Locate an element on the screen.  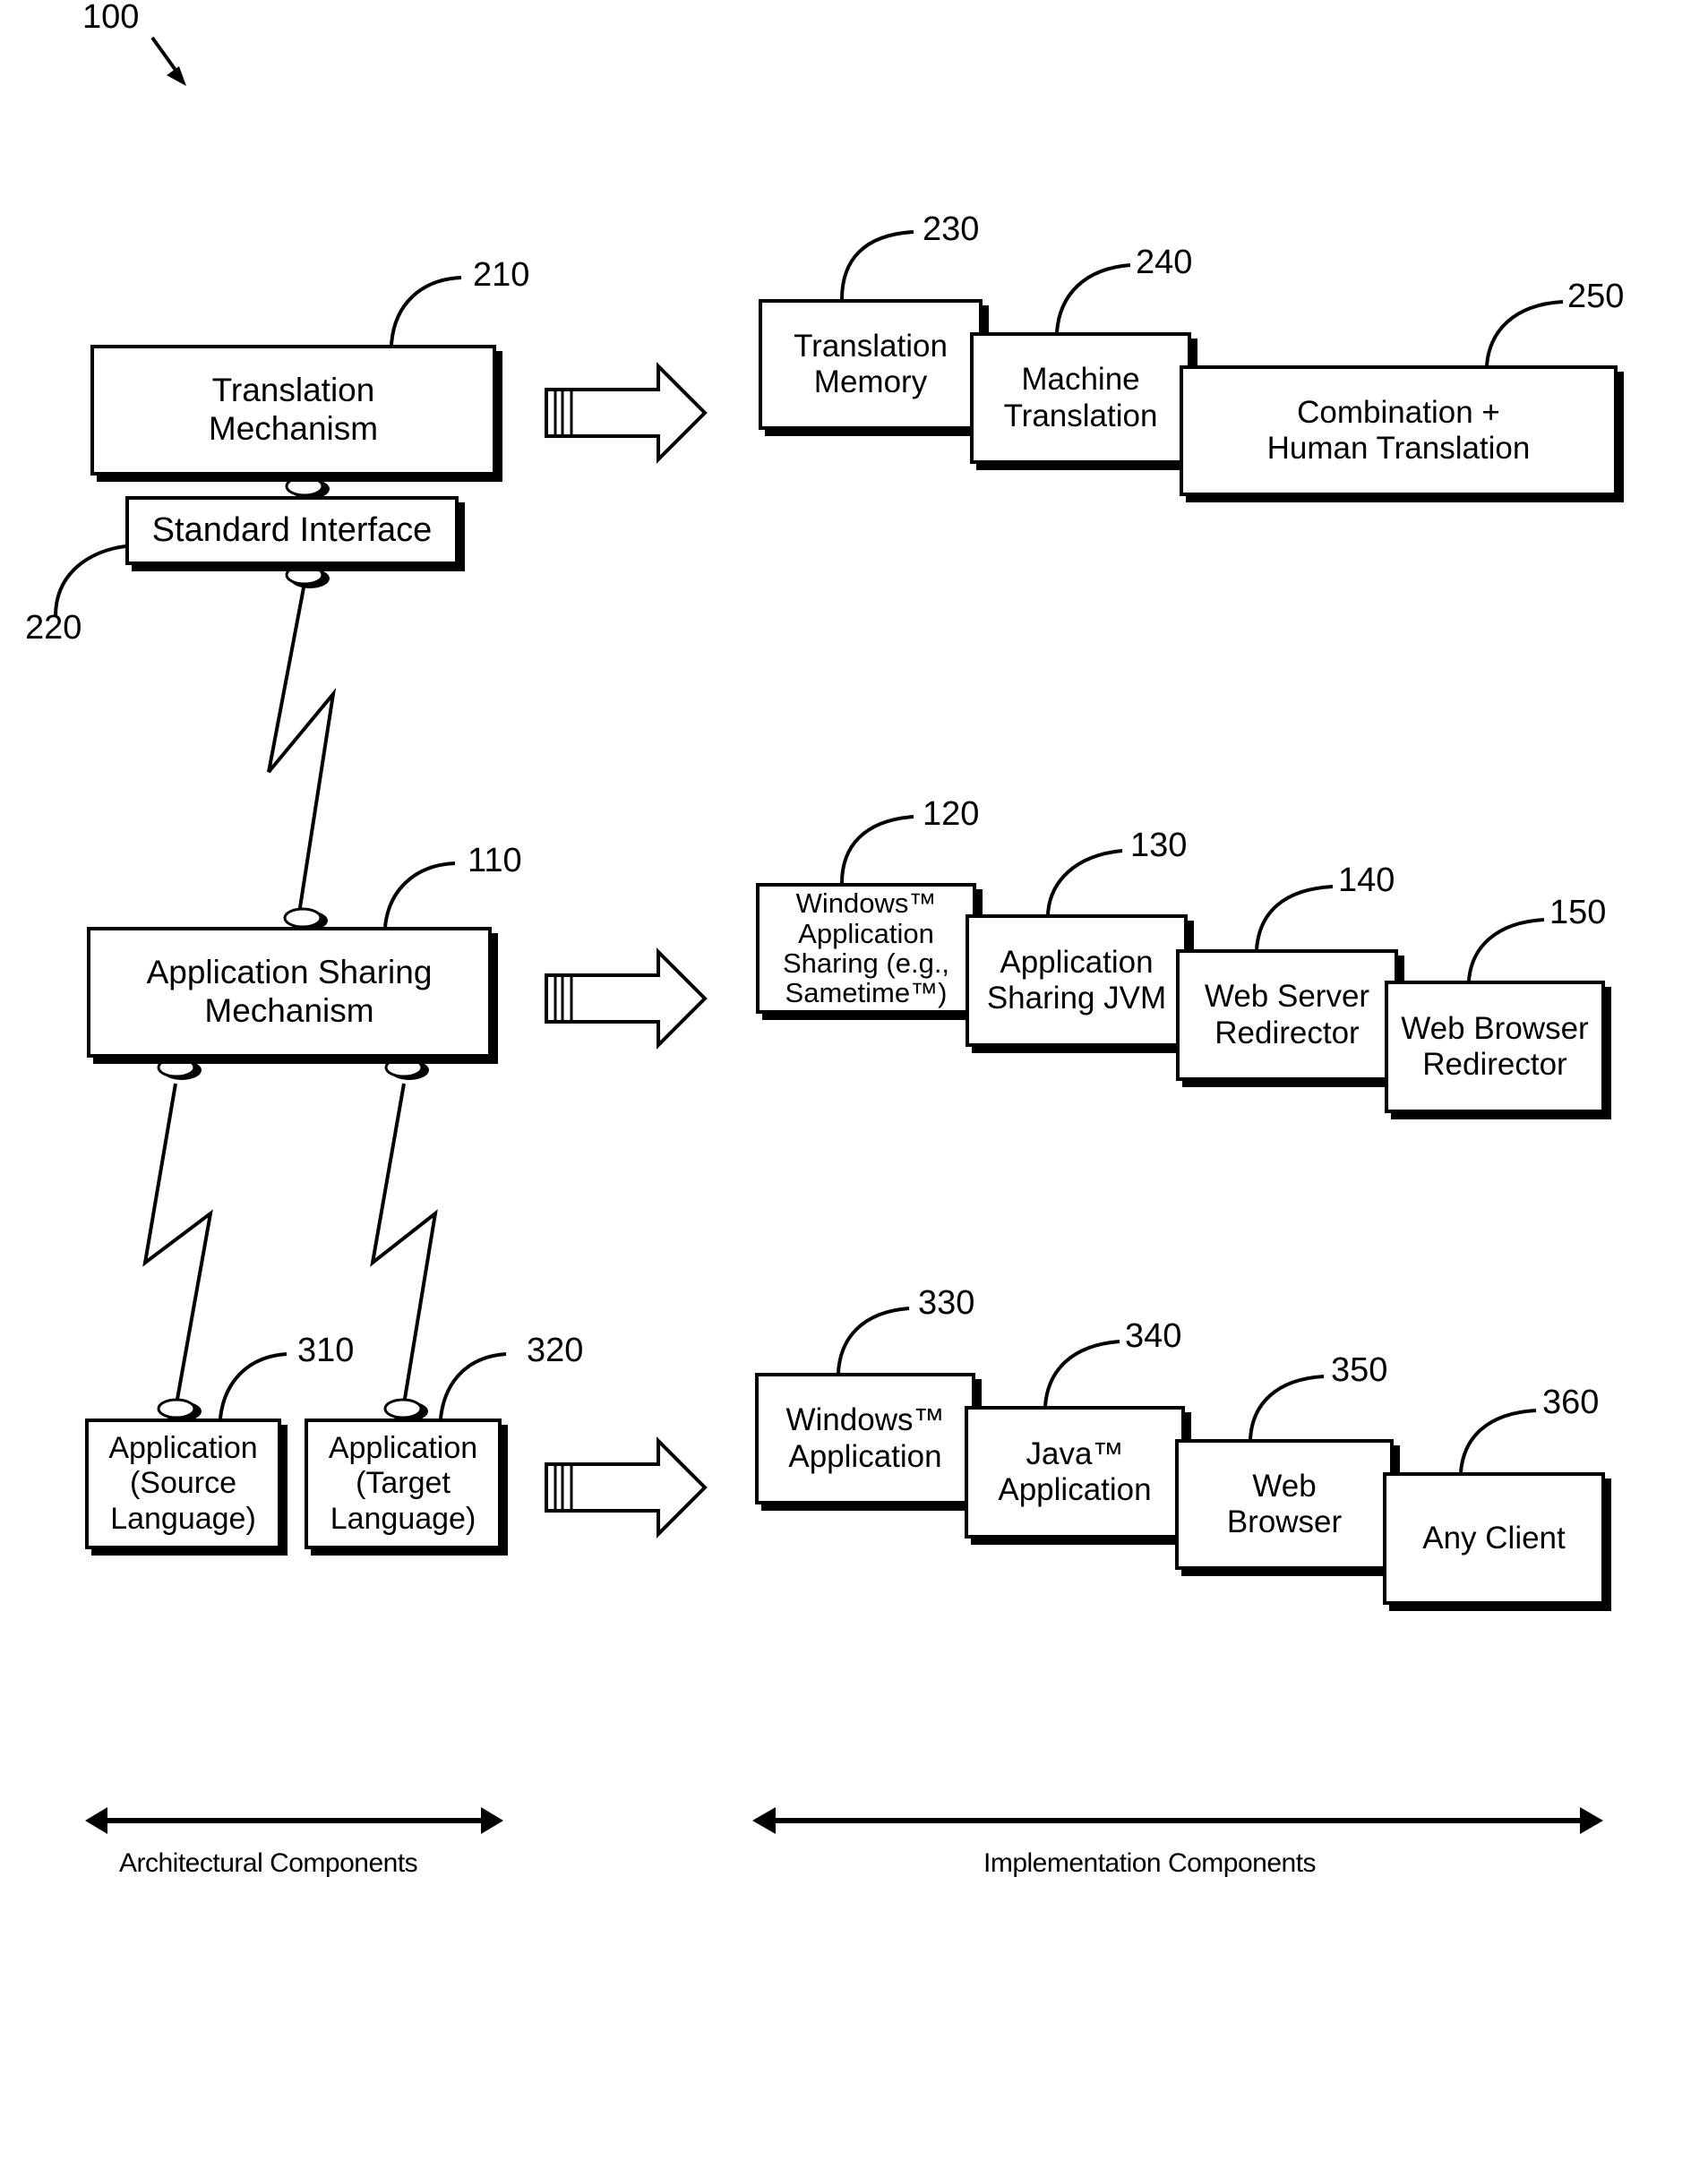
ref-240: 240 is located at coordinates (1164, 262).